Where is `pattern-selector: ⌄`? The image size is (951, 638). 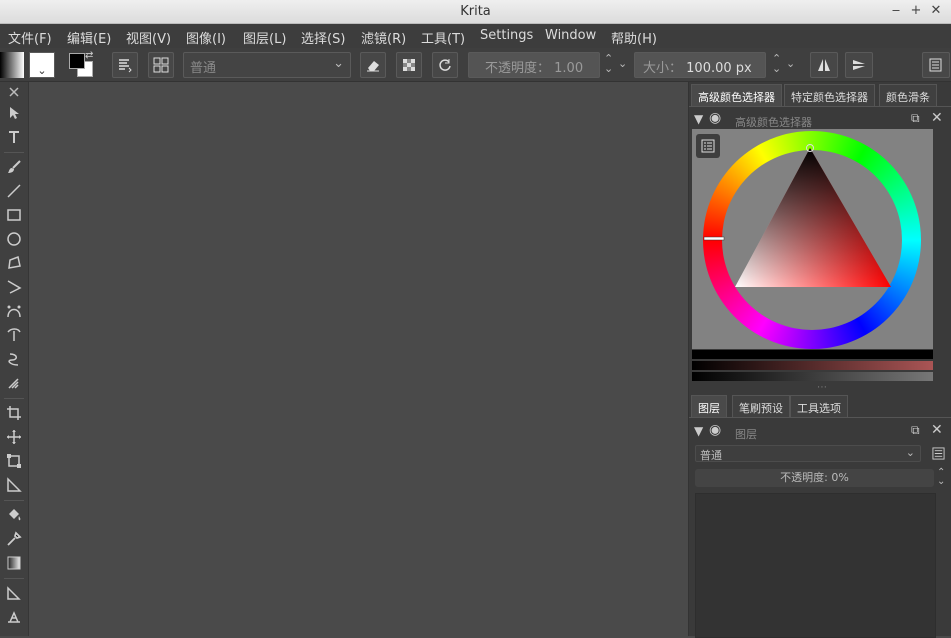 pattern-selector: ⌄ is located at coordinates (42, 65).